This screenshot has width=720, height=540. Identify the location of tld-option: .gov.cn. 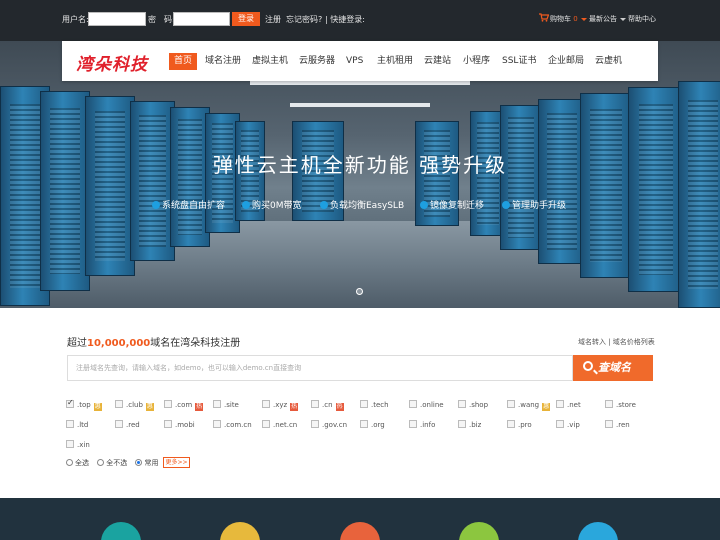
(329, 425).